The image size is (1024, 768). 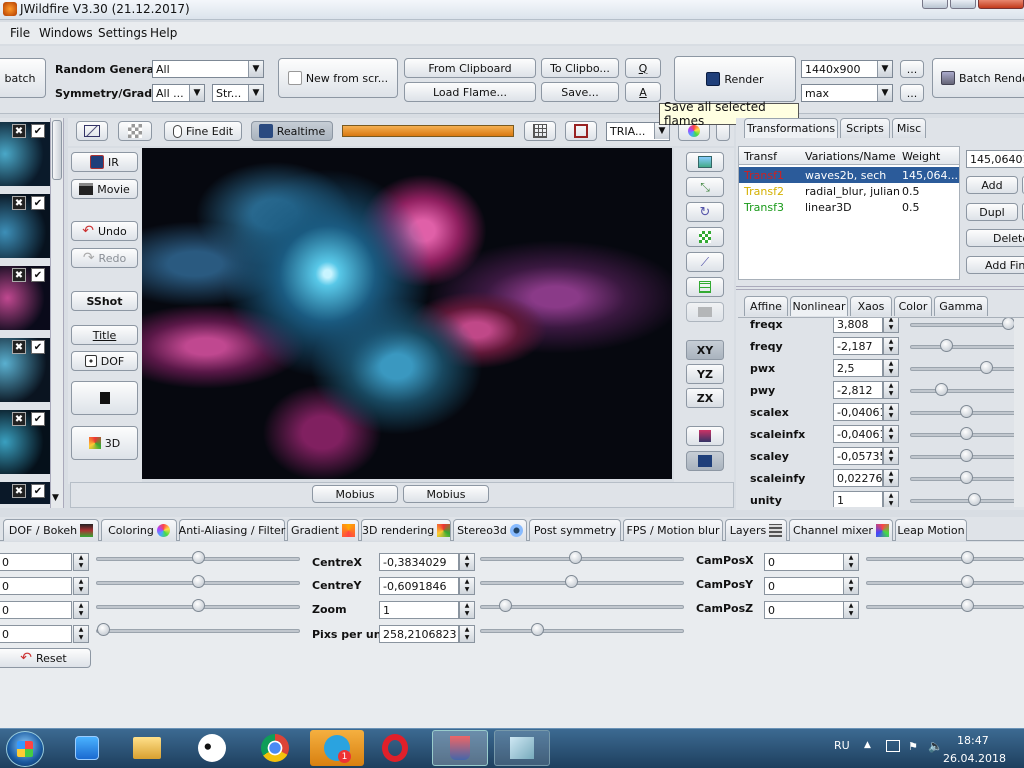 I want to click on redo-button: ↷ Redo, so click(x=104, y=258).